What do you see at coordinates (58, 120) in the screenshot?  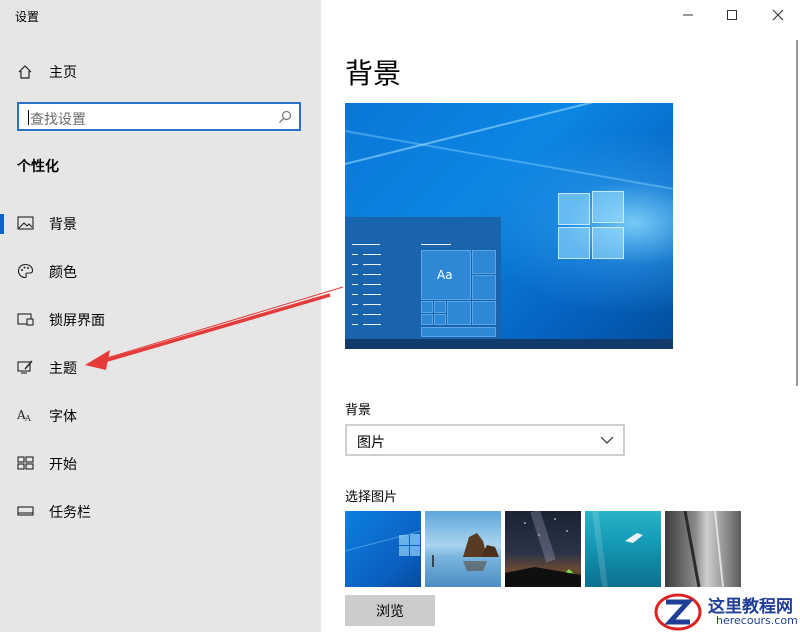 I see `search-placeholder: 查找设置` at bounding box center [58, 120].